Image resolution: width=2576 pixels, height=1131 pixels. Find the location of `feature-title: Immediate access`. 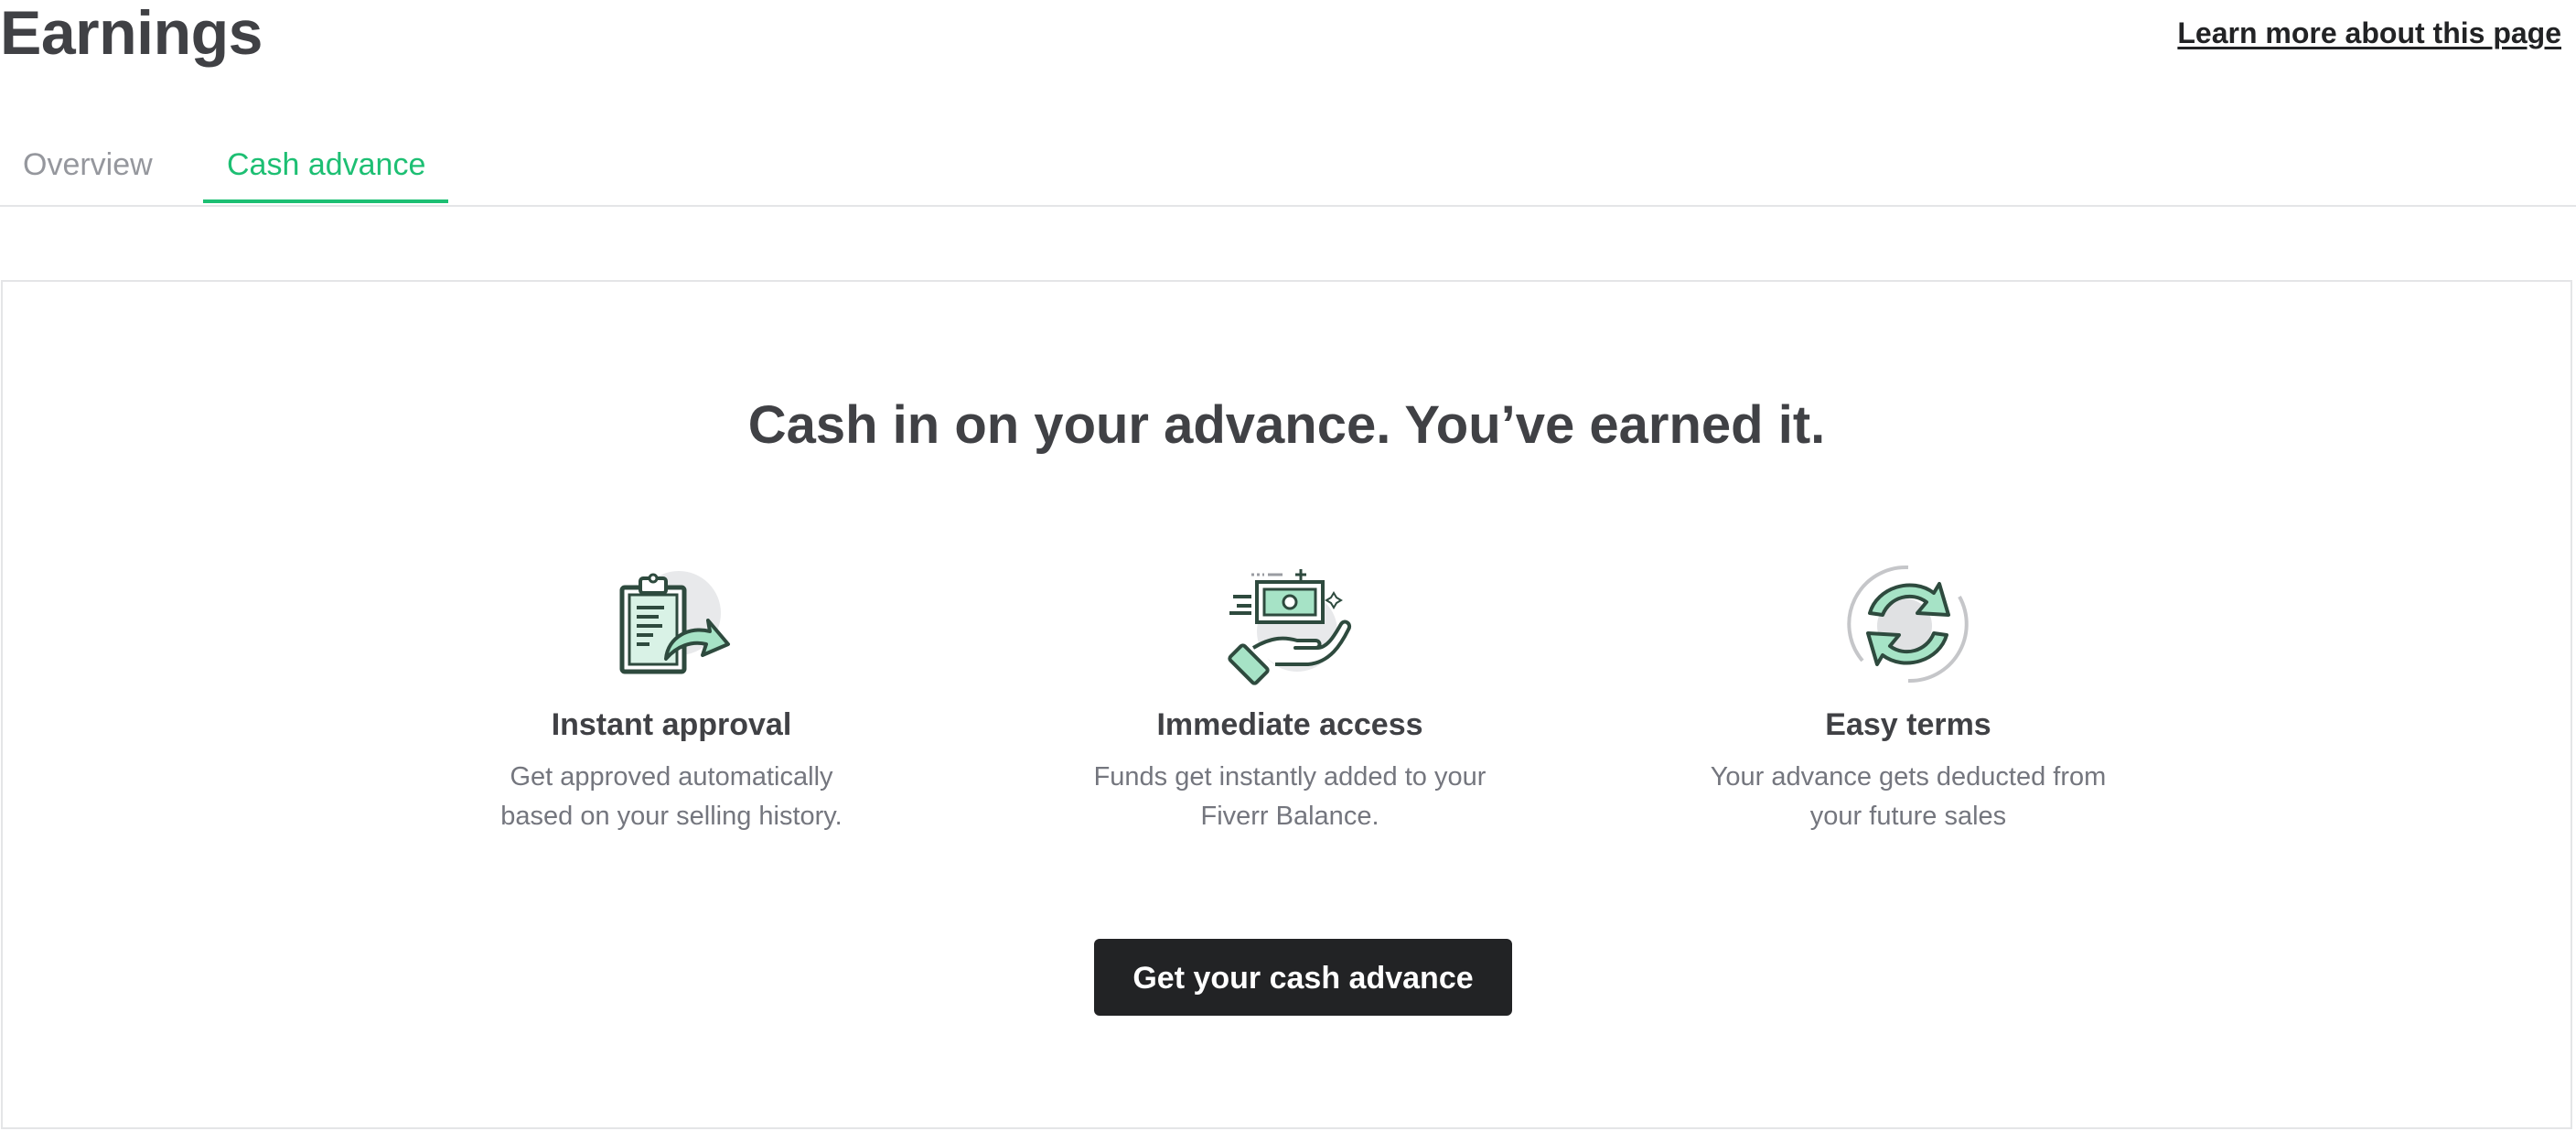

feature-title: Immediate access is located at coordinates (1290, 725).